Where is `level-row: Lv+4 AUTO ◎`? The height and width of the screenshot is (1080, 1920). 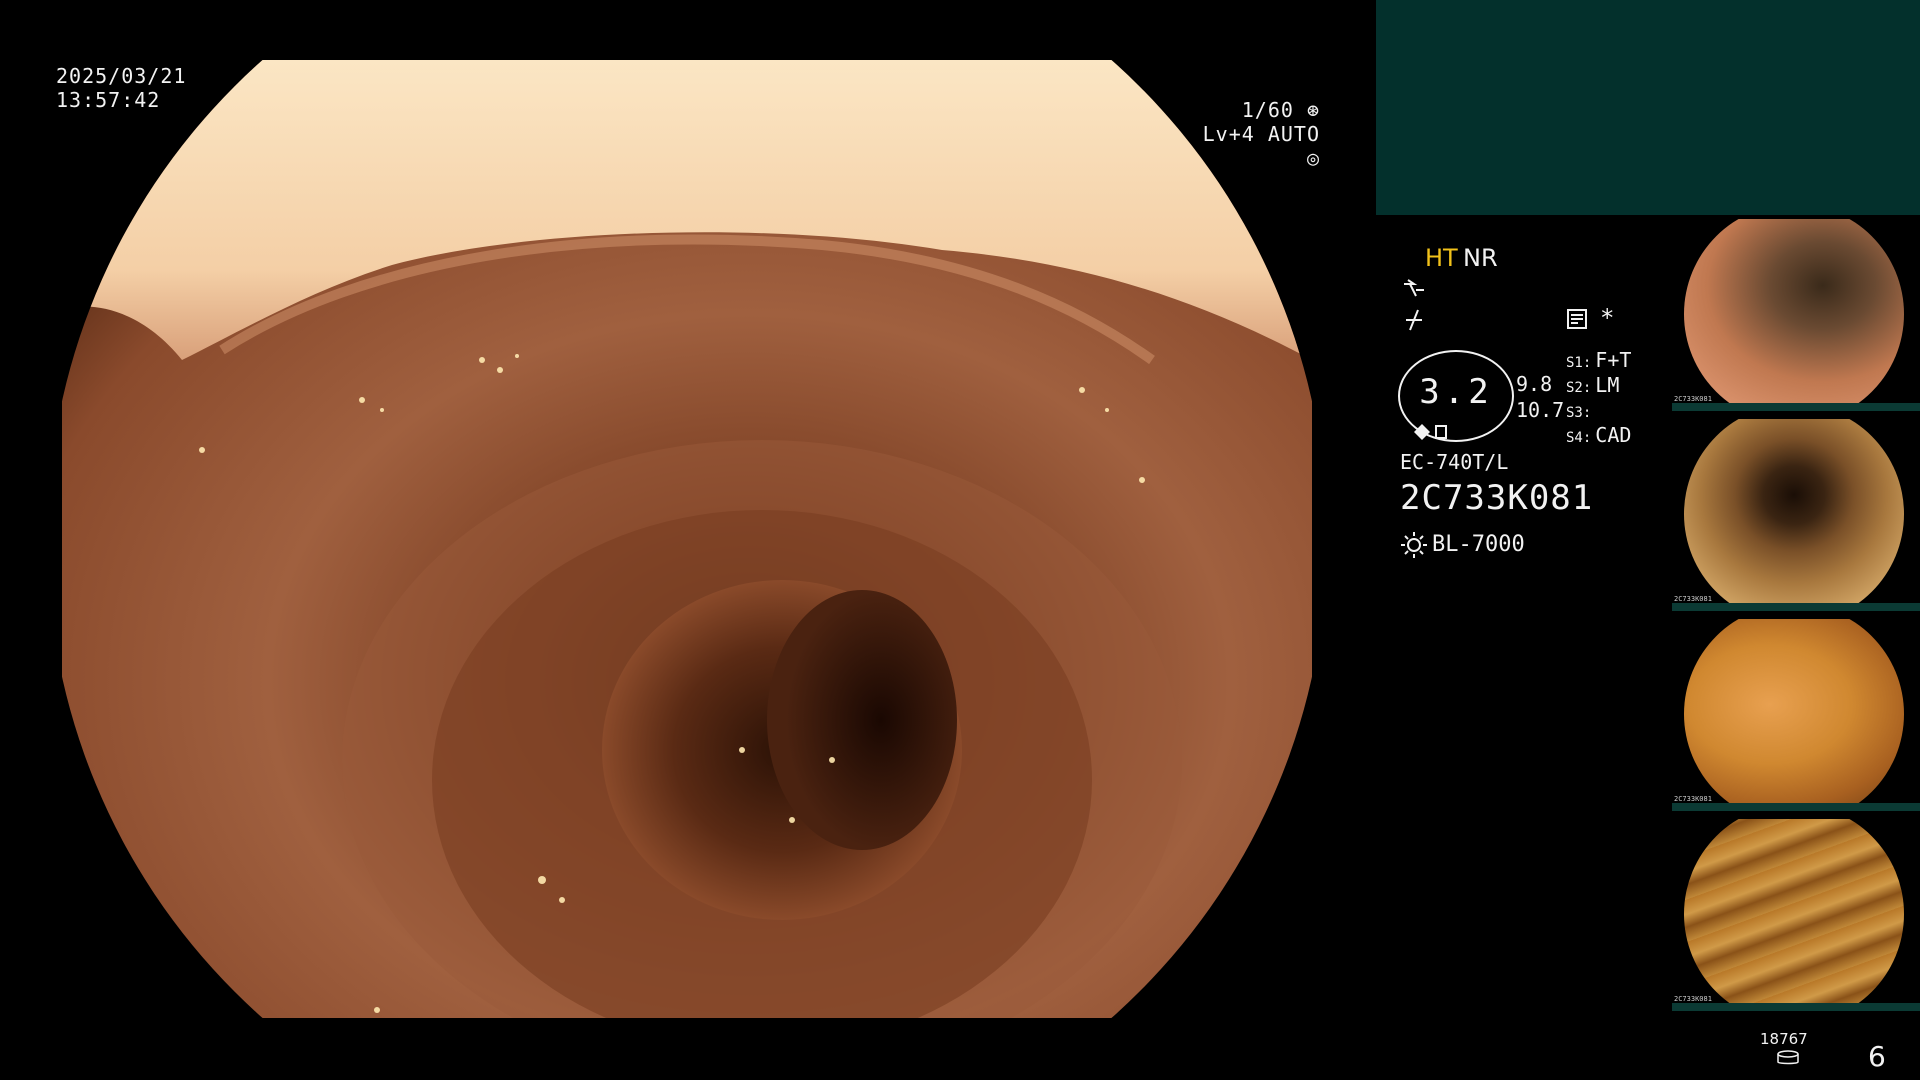 level-row: Lv+4 AUTO ◎ is located at coordinates (1255, 146).